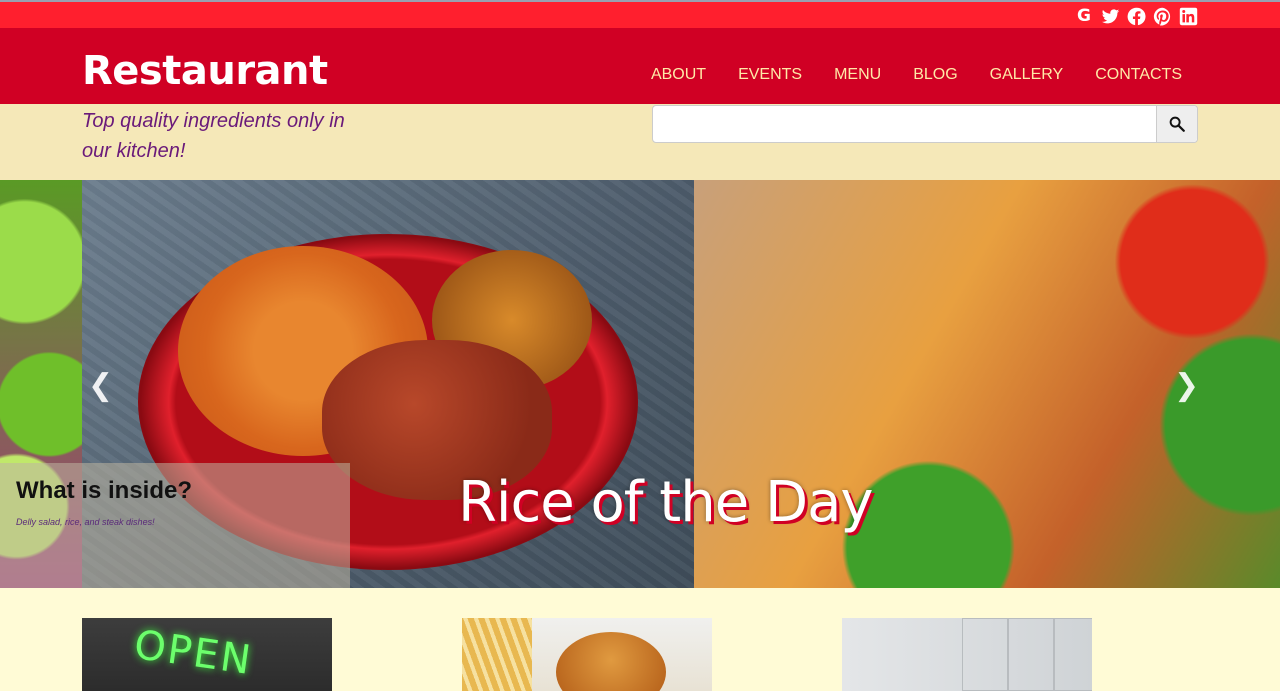 Image resolution: width=1280 pixels, height=691 pixels. Describe the element at coordinates (1188, 16) in the screenshot. I see `linkedin-icon` at that location.